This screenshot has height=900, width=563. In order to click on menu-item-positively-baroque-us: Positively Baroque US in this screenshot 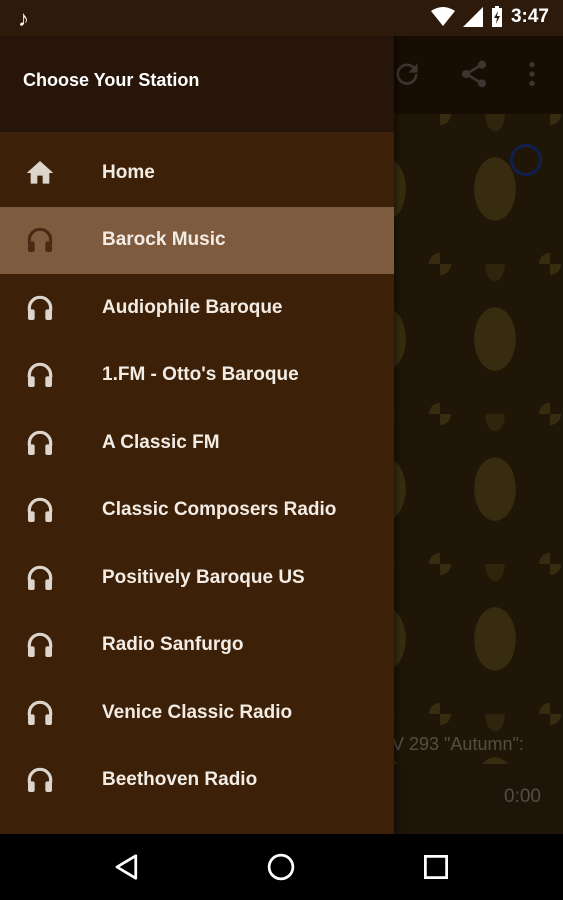, I will do `click(197, 578)`.